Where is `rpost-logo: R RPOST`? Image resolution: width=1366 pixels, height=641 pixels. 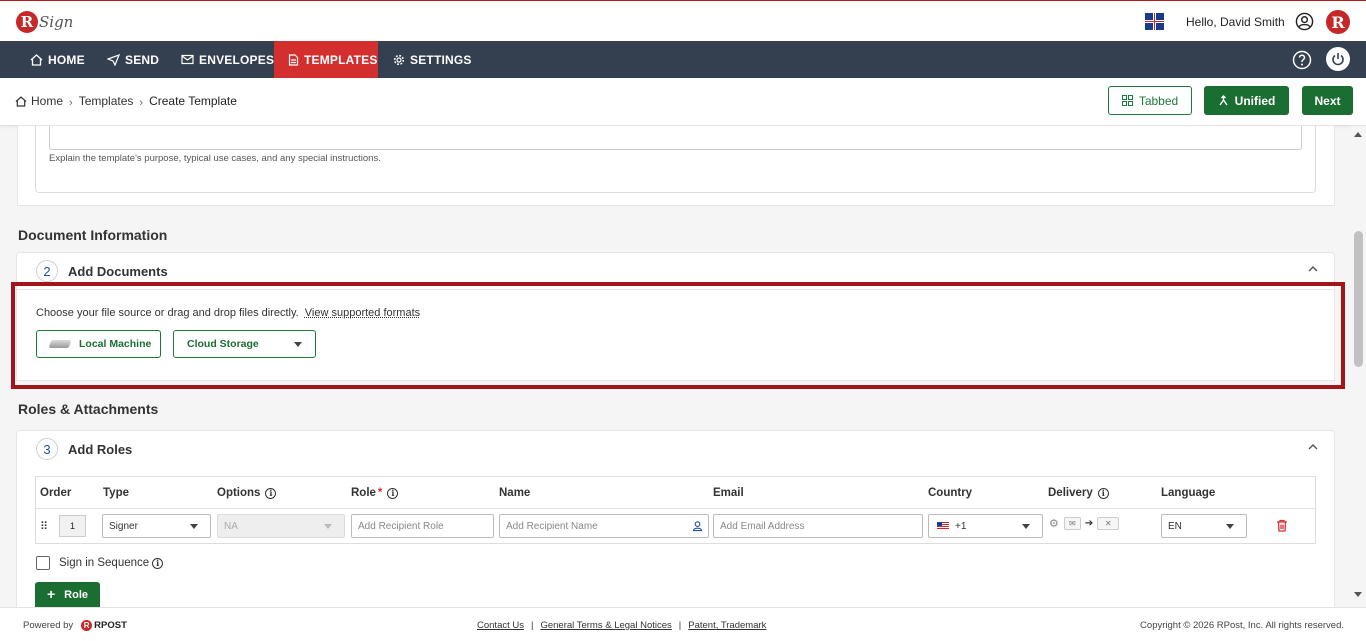
rpost-logo: R RPOST is located at coordinates (104, 625).